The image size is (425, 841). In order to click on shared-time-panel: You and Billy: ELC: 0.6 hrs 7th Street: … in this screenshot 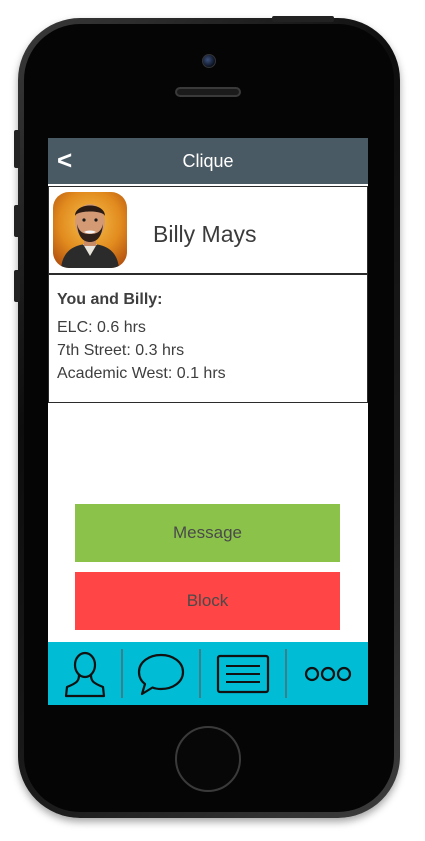, I will do `click(208, 339)`.